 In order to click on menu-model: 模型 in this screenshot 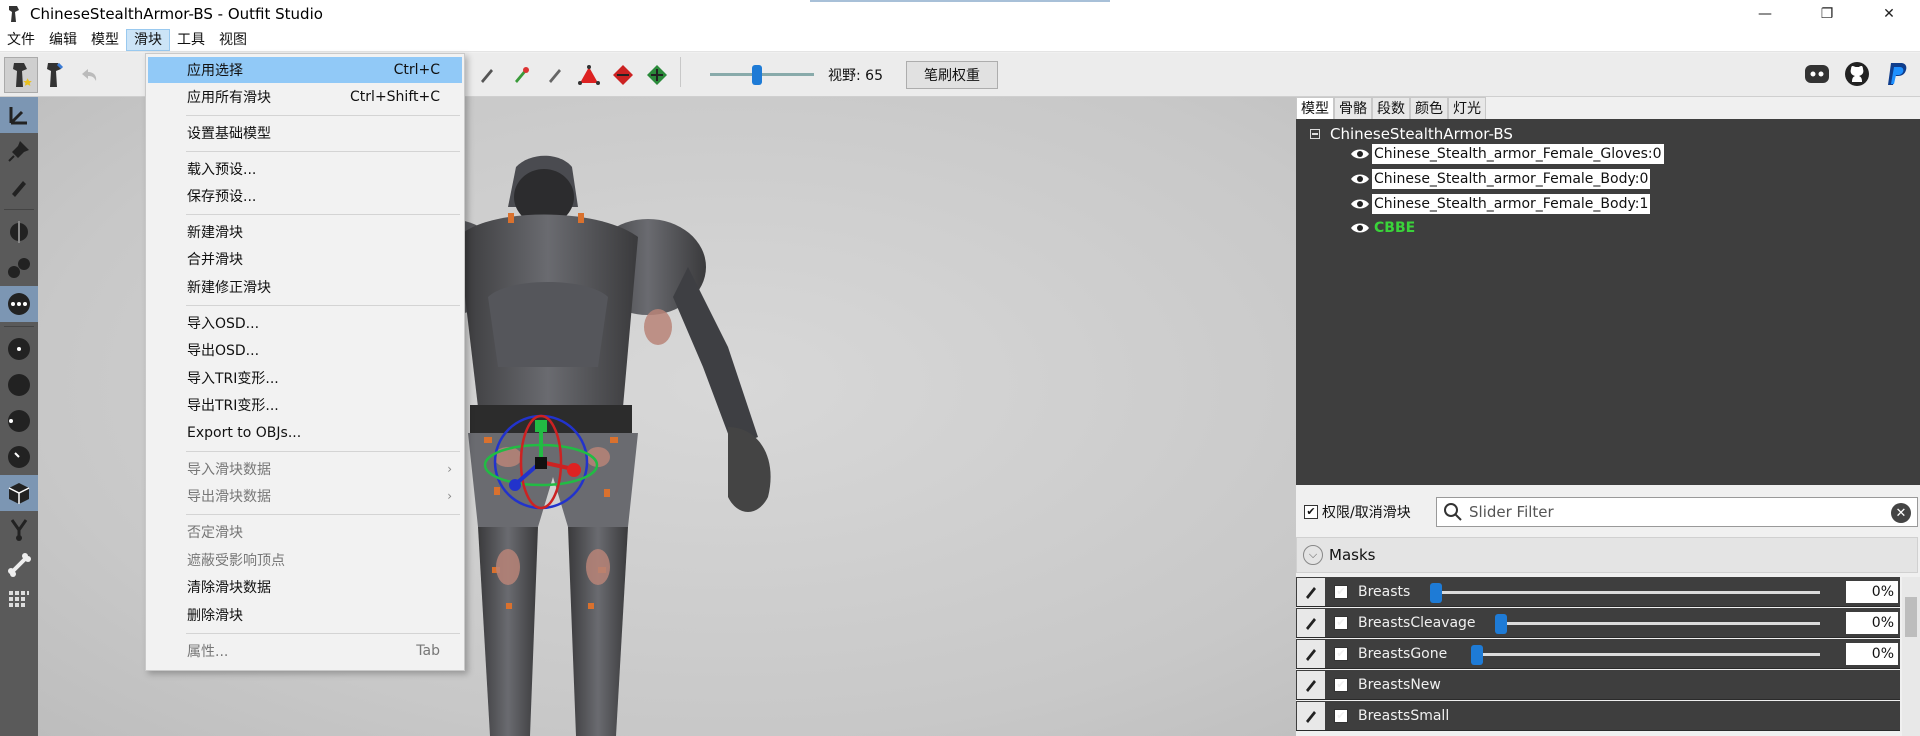, I will do `click(105, 40)`.